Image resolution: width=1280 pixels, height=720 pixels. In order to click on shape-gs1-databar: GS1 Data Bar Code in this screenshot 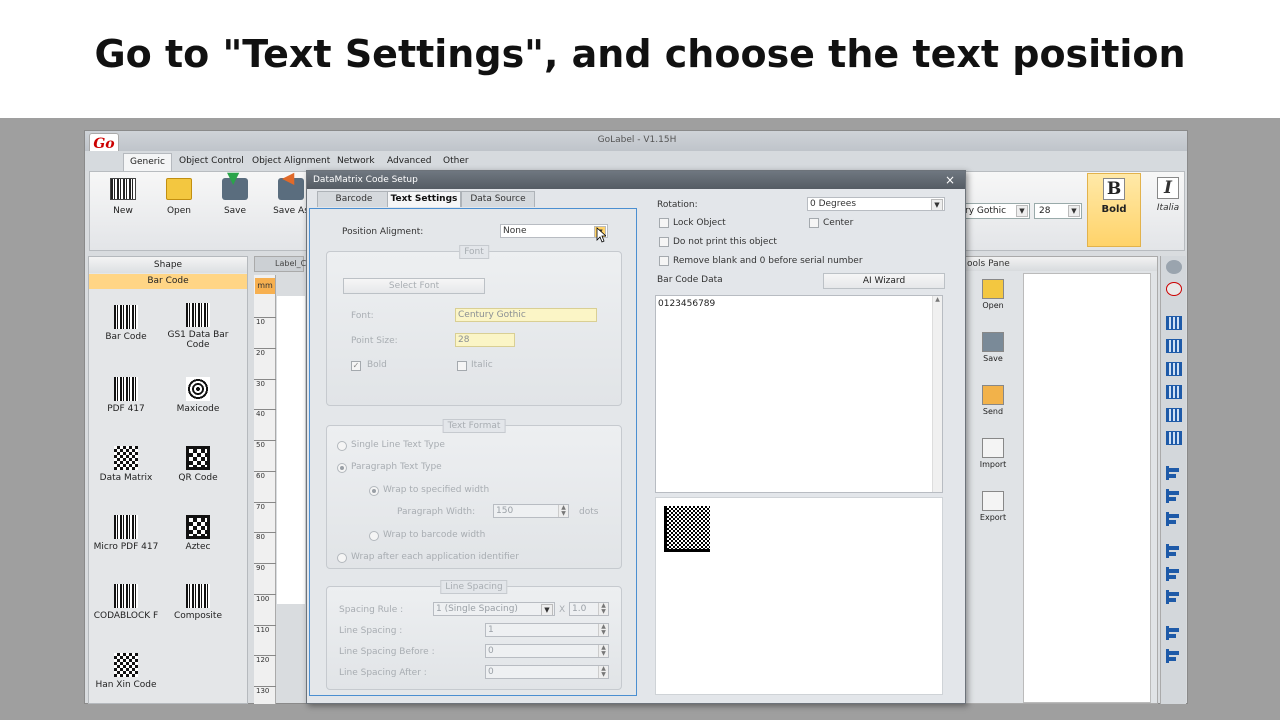, I will do `click(198, 326)`.